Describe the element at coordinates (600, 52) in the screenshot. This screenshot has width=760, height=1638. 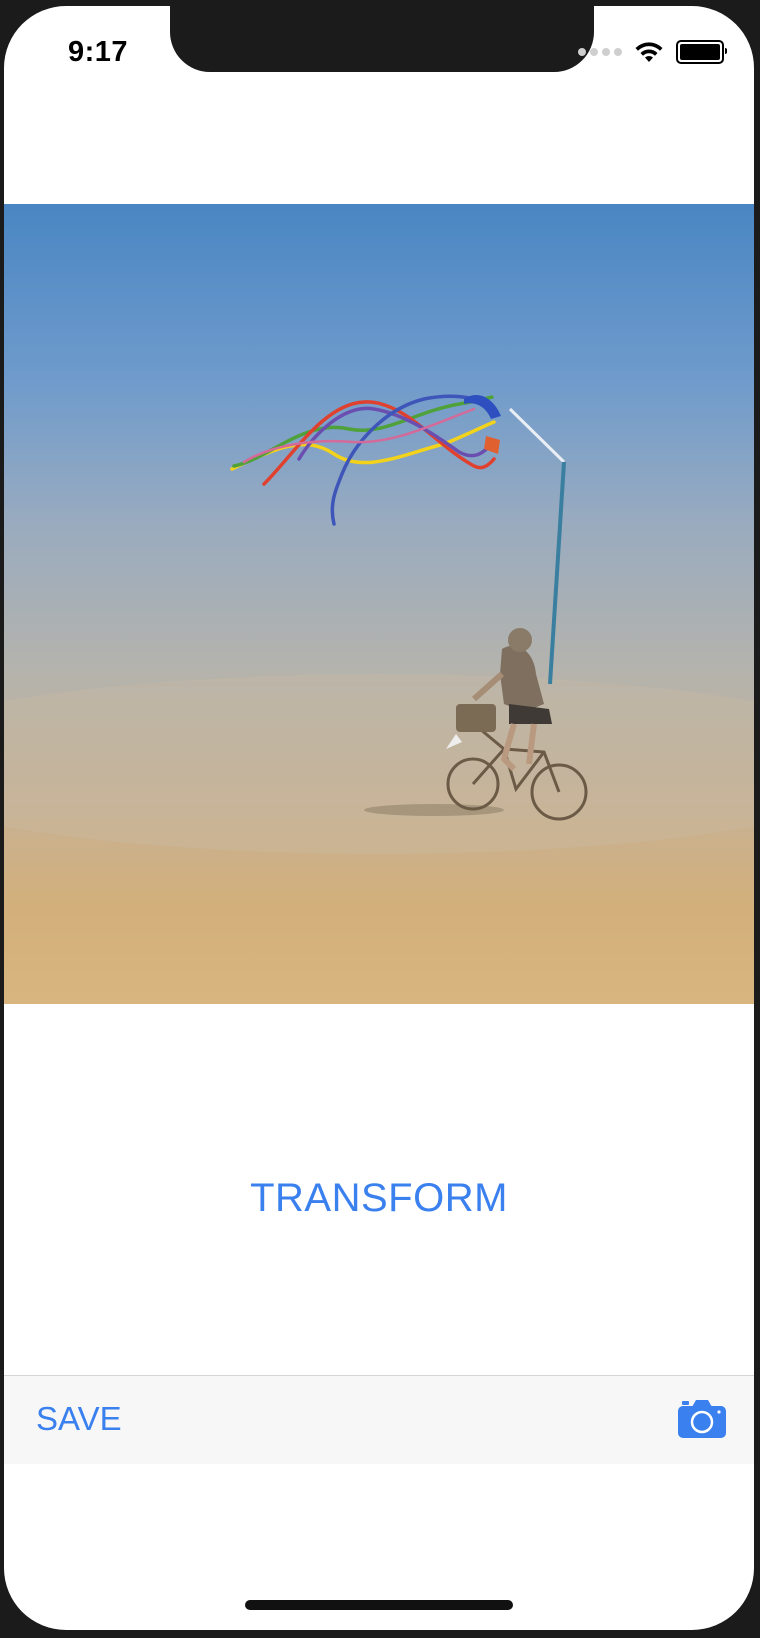
I see `cellular-signal-icon` at that location.